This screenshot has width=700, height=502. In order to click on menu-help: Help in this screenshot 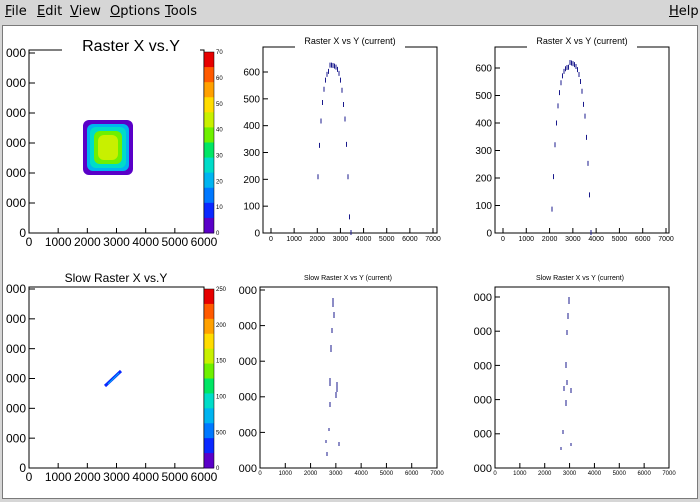, I will do `click(684, 11)`.